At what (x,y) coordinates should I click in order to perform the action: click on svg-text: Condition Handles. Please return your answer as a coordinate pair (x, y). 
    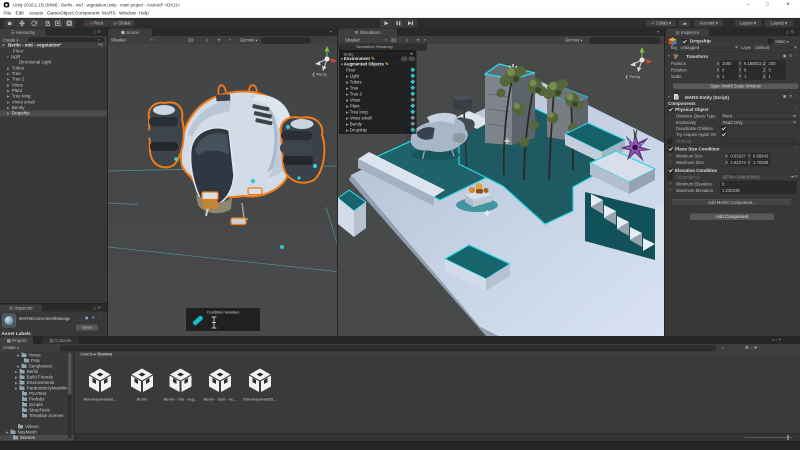
    Looking at the image, I should click on (223, 312).